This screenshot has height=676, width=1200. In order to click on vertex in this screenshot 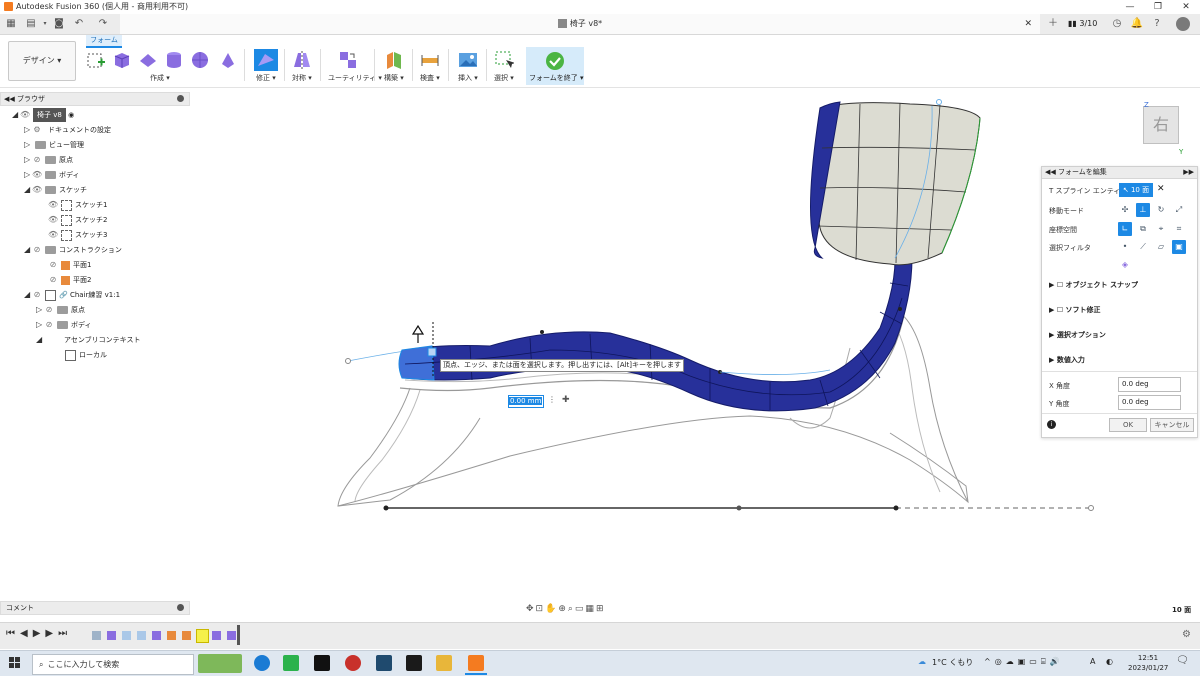, I will do `click(542, 332)`.